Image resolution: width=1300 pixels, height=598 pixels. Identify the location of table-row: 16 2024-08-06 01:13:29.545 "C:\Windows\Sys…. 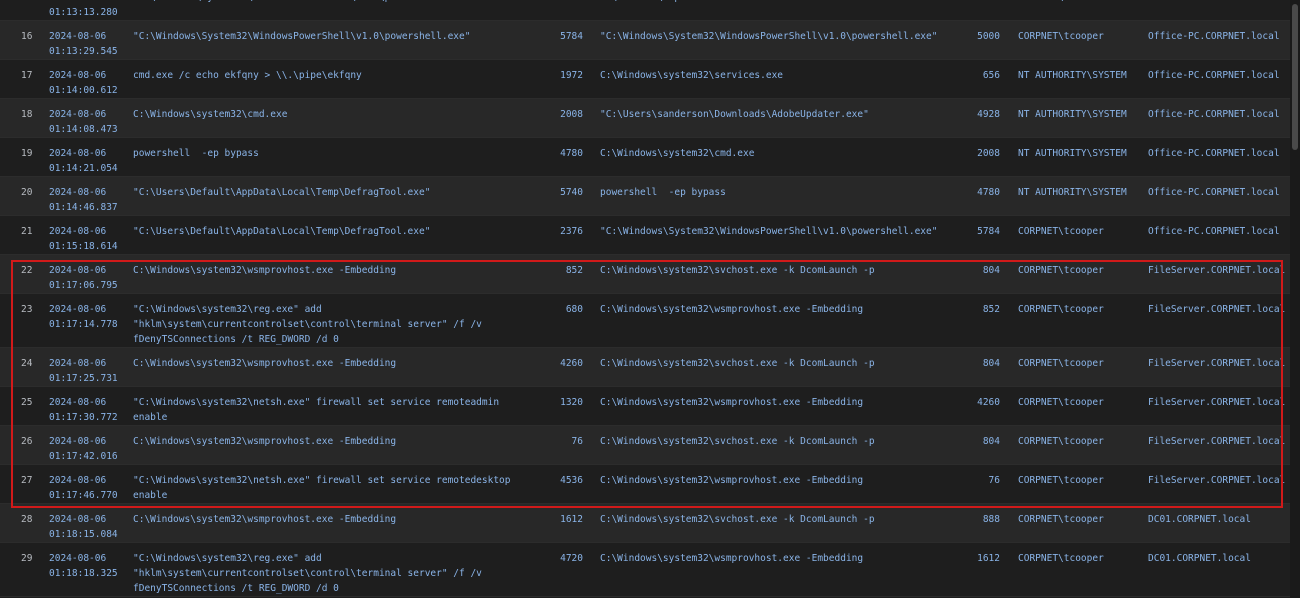
(645, 40).